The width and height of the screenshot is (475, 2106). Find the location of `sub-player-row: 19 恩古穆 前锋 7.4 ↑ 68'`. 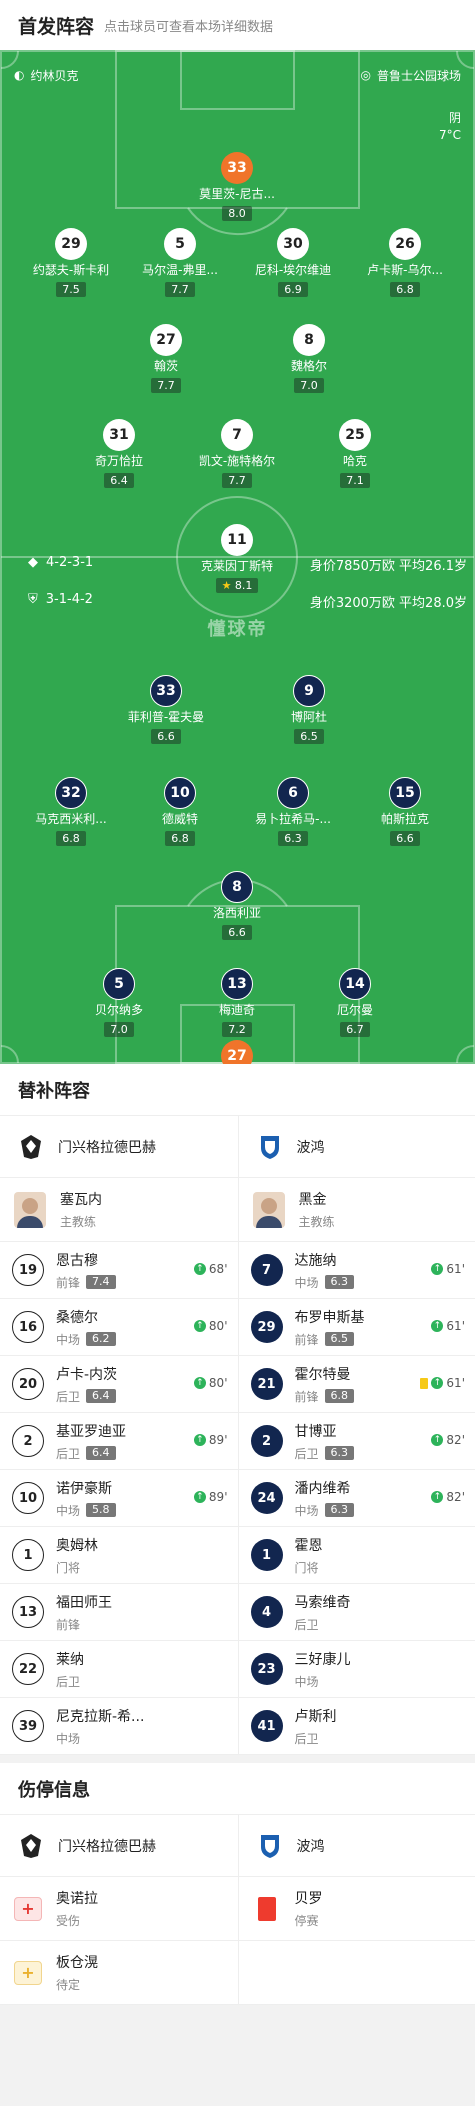

sub-player-row: 19 恩古穆 前锋 7.4 ↑ 68' is located at coordinates (119, 1270).